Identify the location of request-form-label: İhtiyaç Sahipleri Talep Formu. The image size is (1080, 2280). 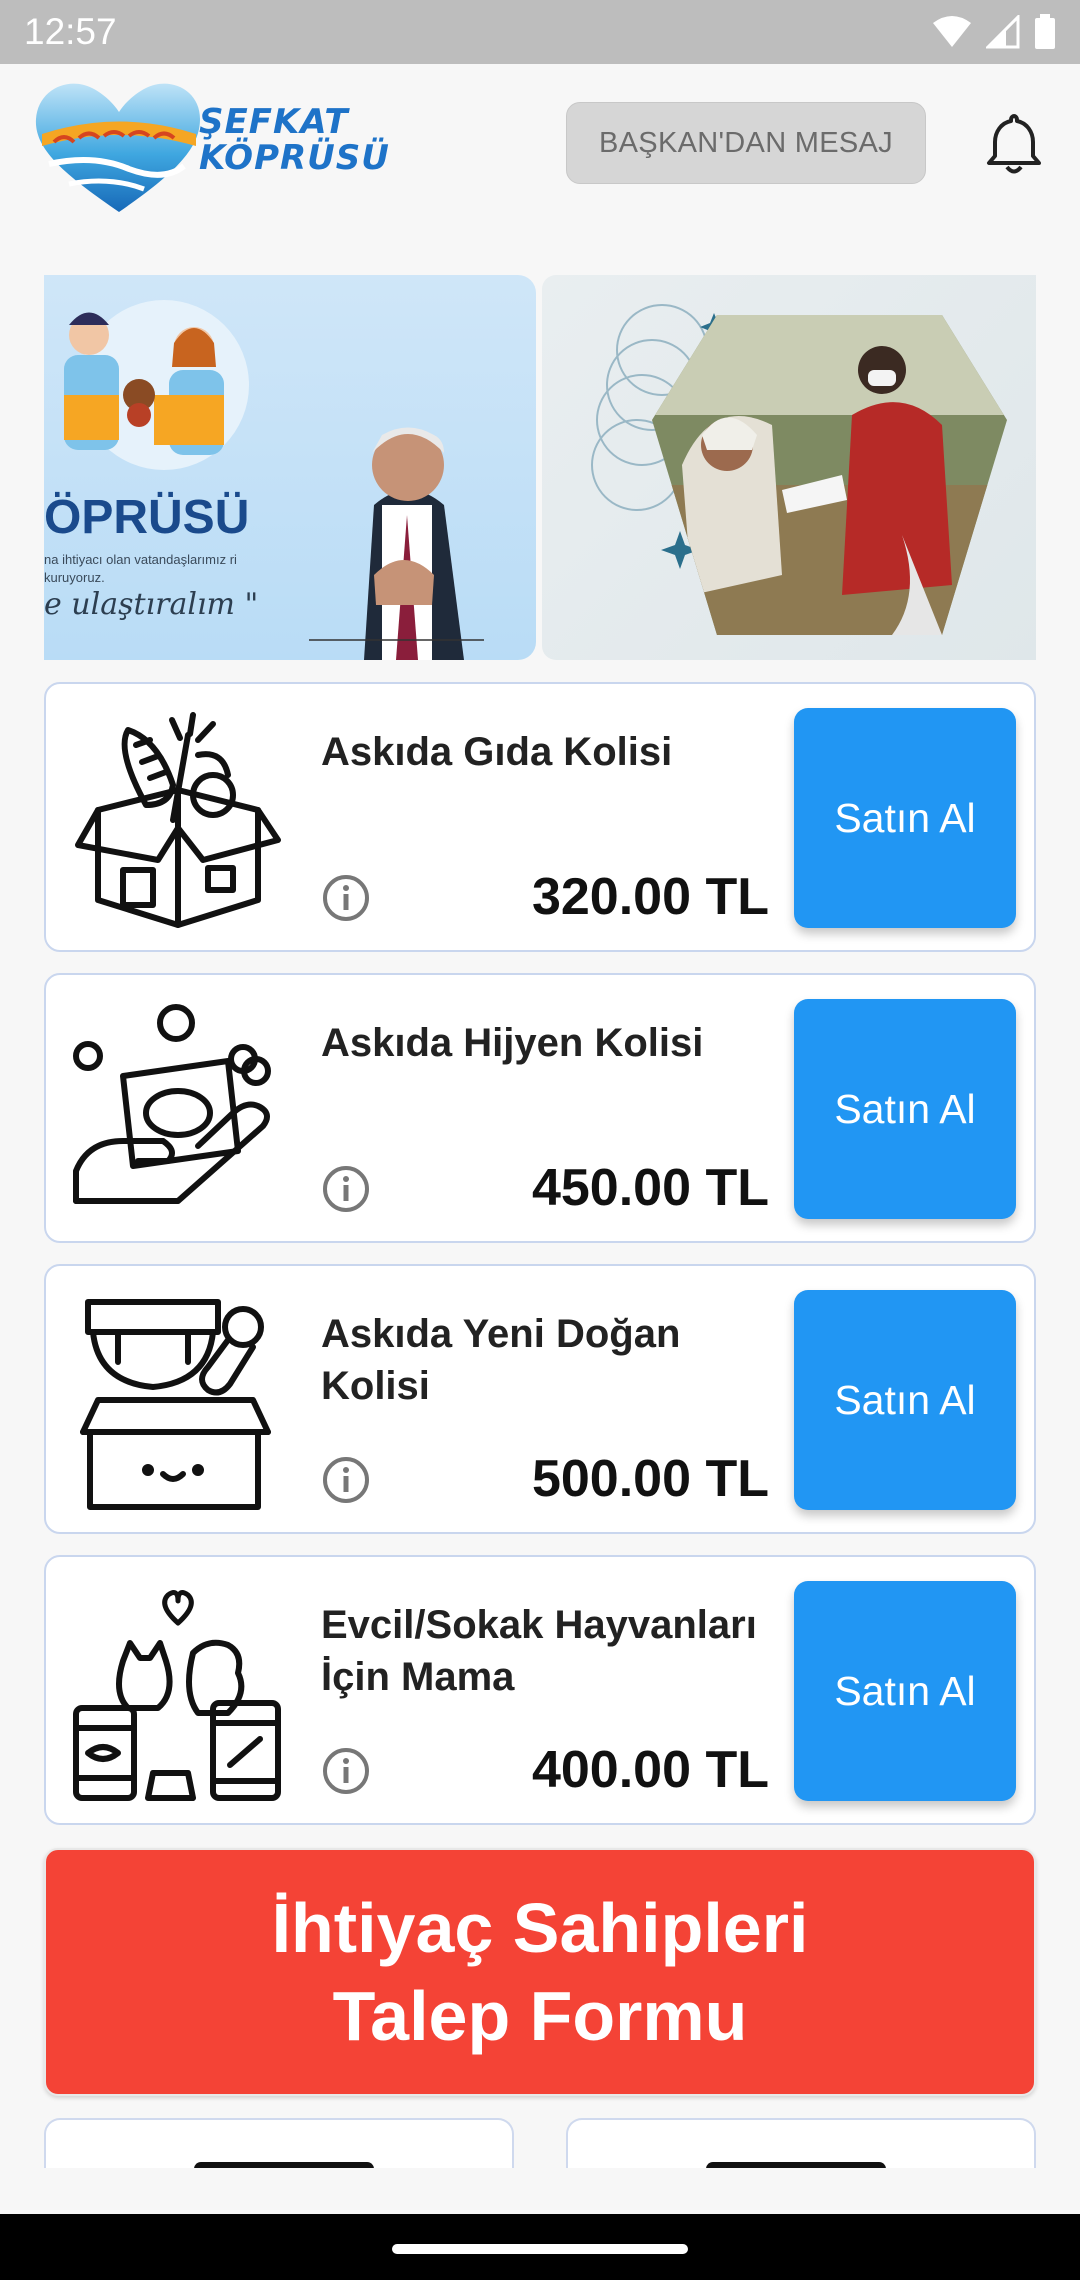
(540, 1972).